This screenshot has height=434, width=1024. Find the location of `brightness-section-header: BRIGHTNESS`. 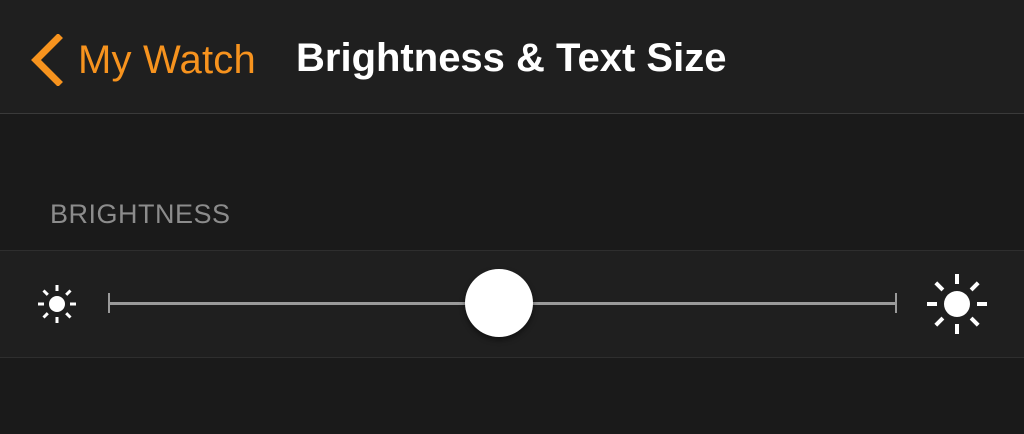

brightness-section-header: BRIGHTNESS is located at coordinates (140, 214).